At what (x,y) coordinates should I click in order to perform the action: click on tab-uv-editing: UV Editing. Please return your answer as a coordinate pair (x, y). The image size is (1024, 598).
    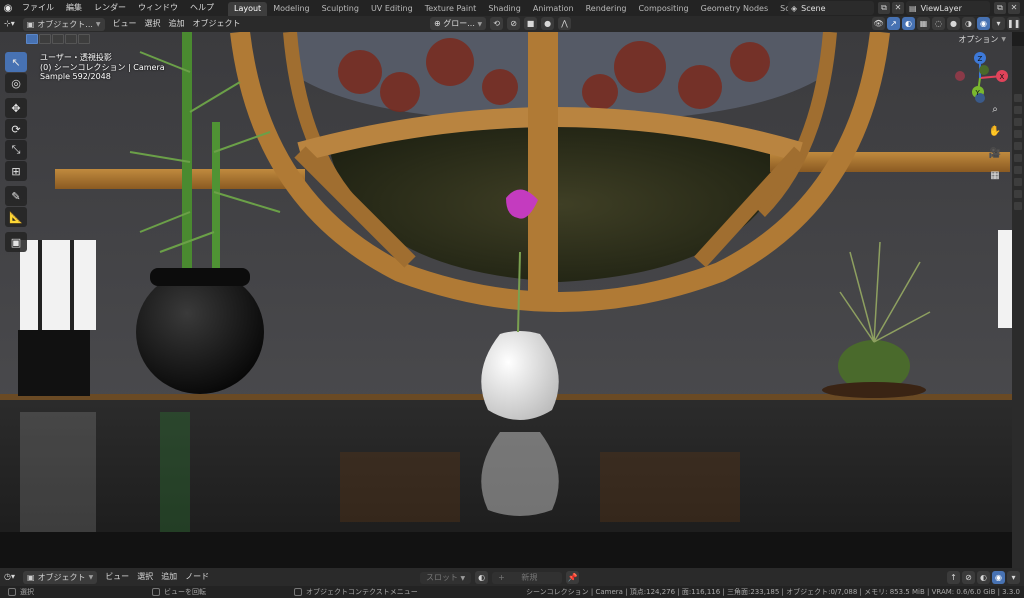
    Looking at the image, I should click on (392, 9).